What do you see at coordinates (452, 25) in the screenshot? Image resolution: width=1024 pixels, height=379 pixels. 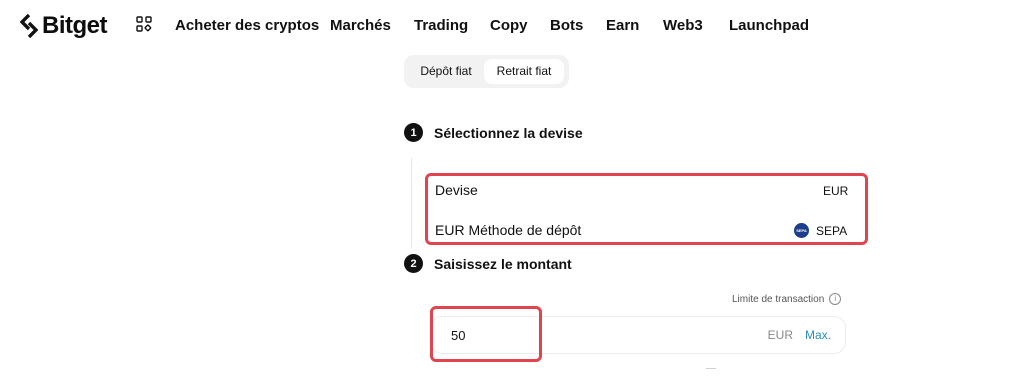 I see `nav-item-trading: Trading` at bounding box center [452, 25].